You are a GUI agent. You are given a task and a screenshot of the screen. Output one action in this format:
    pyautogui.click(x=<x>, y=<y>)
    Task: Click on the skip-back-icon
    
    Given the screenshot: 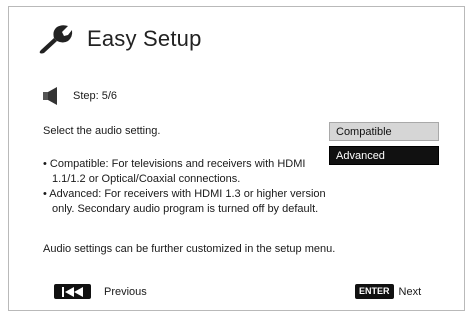 What is the action you would take?
    pyautogui.click(x=72, y=291)
    